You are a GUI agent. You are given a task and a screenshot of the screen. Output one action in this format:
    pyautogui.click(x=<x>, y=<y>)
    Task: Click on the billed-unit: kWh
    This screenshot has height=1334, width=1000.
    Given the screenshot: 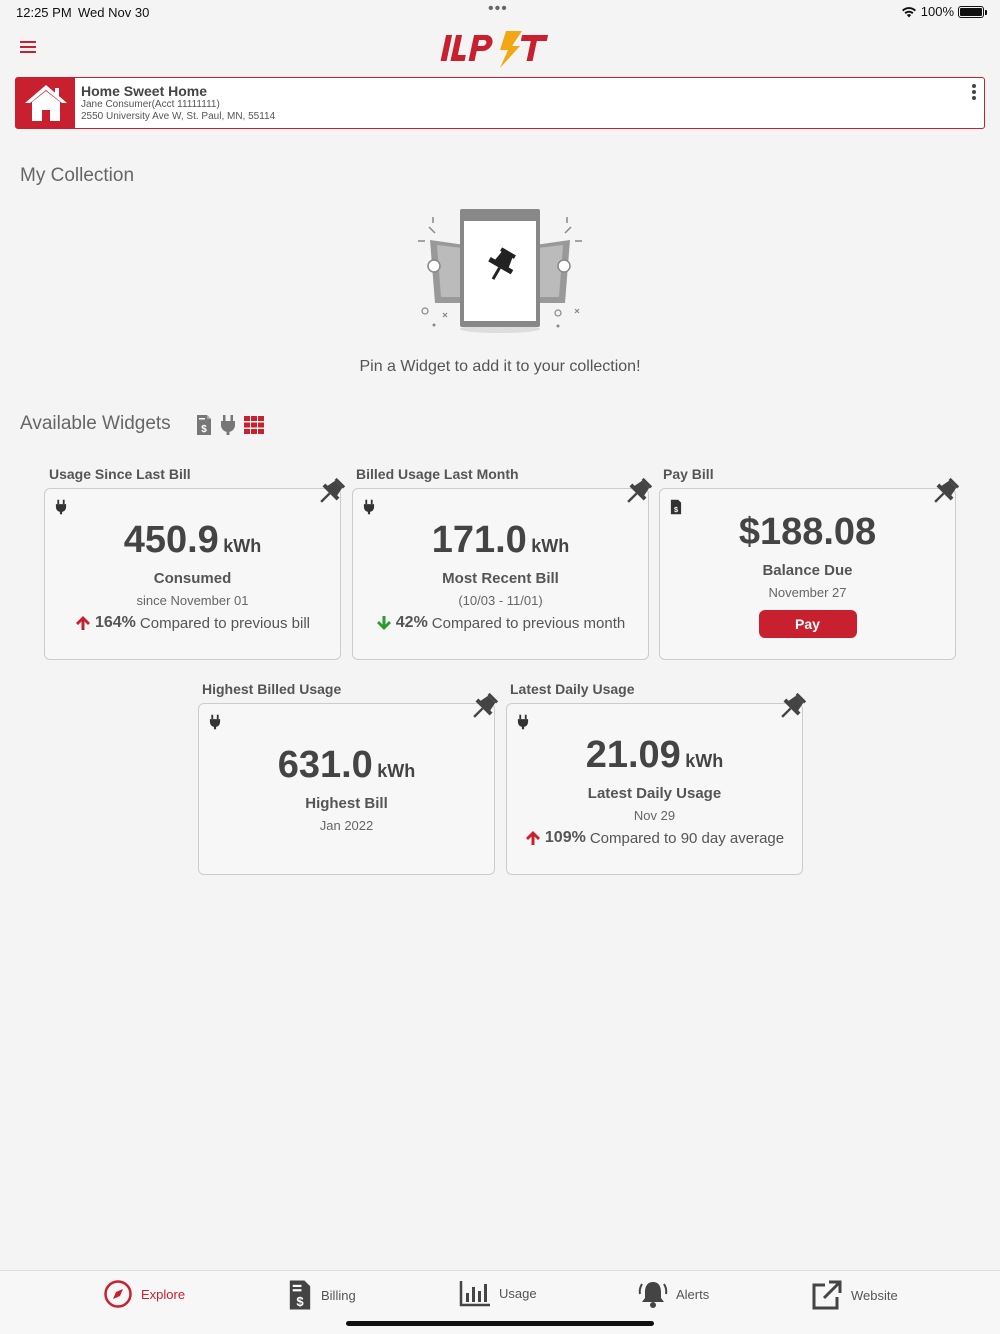 What is the action you would take?
    pyautogui.click(x=550, y=546)
    